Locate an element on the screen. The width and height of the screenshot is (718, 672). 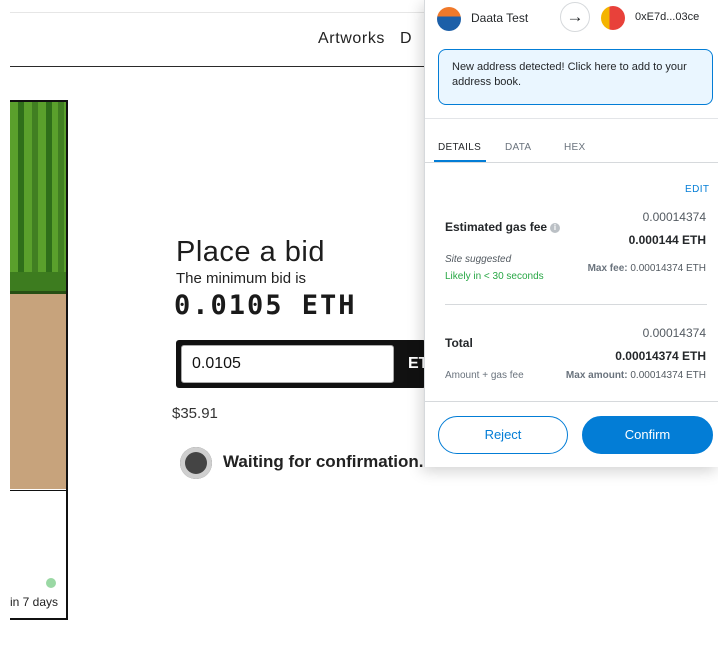
tab-hex: HEX is located at coordinates (574, 147).